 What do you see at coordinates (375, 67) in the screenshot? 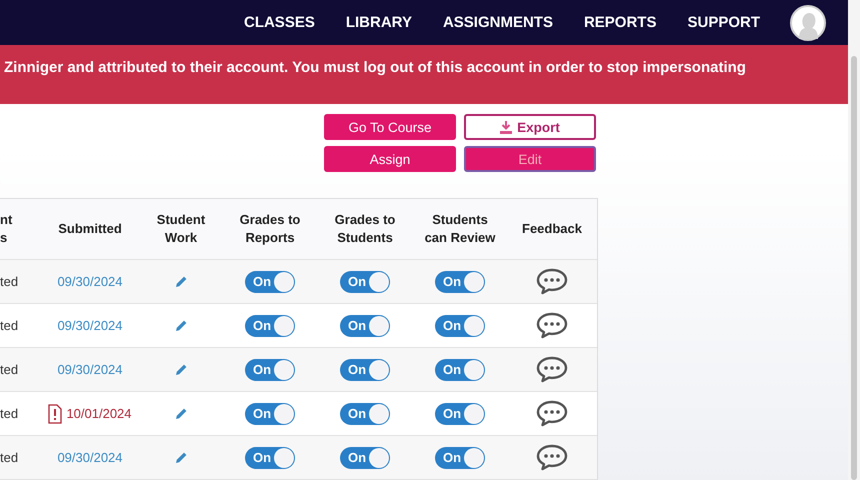
I see `impersonation-warning: Zinniger and attributed to their account. You must log out of this account in order to stop impersonating` at bounding box center [375, 67].